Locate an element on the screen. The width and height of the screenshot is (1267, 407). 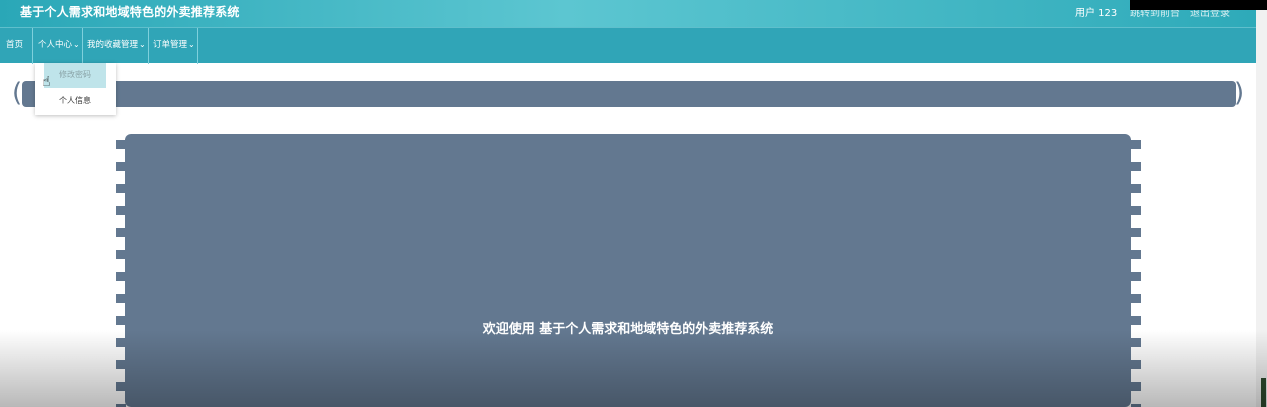
change-password-menu-item: 修改密码 is located at coordinates (75, 75).